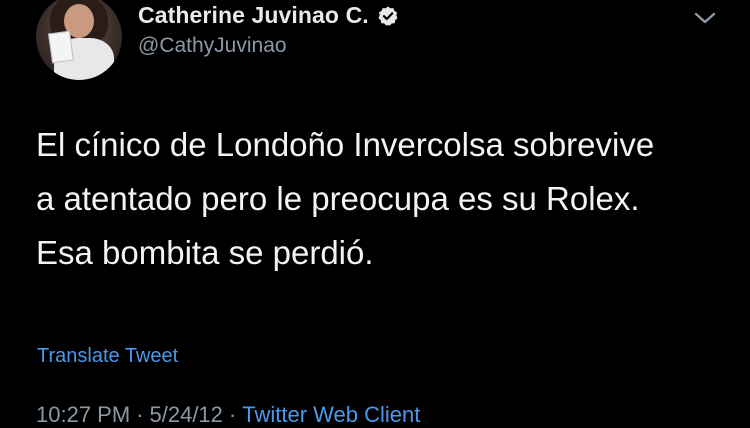  Describe the element at coordinates (338, 198) in the screenshot. I see `tweet-text-line: a atentado pero le preocupa es su Rolex.` at that location.